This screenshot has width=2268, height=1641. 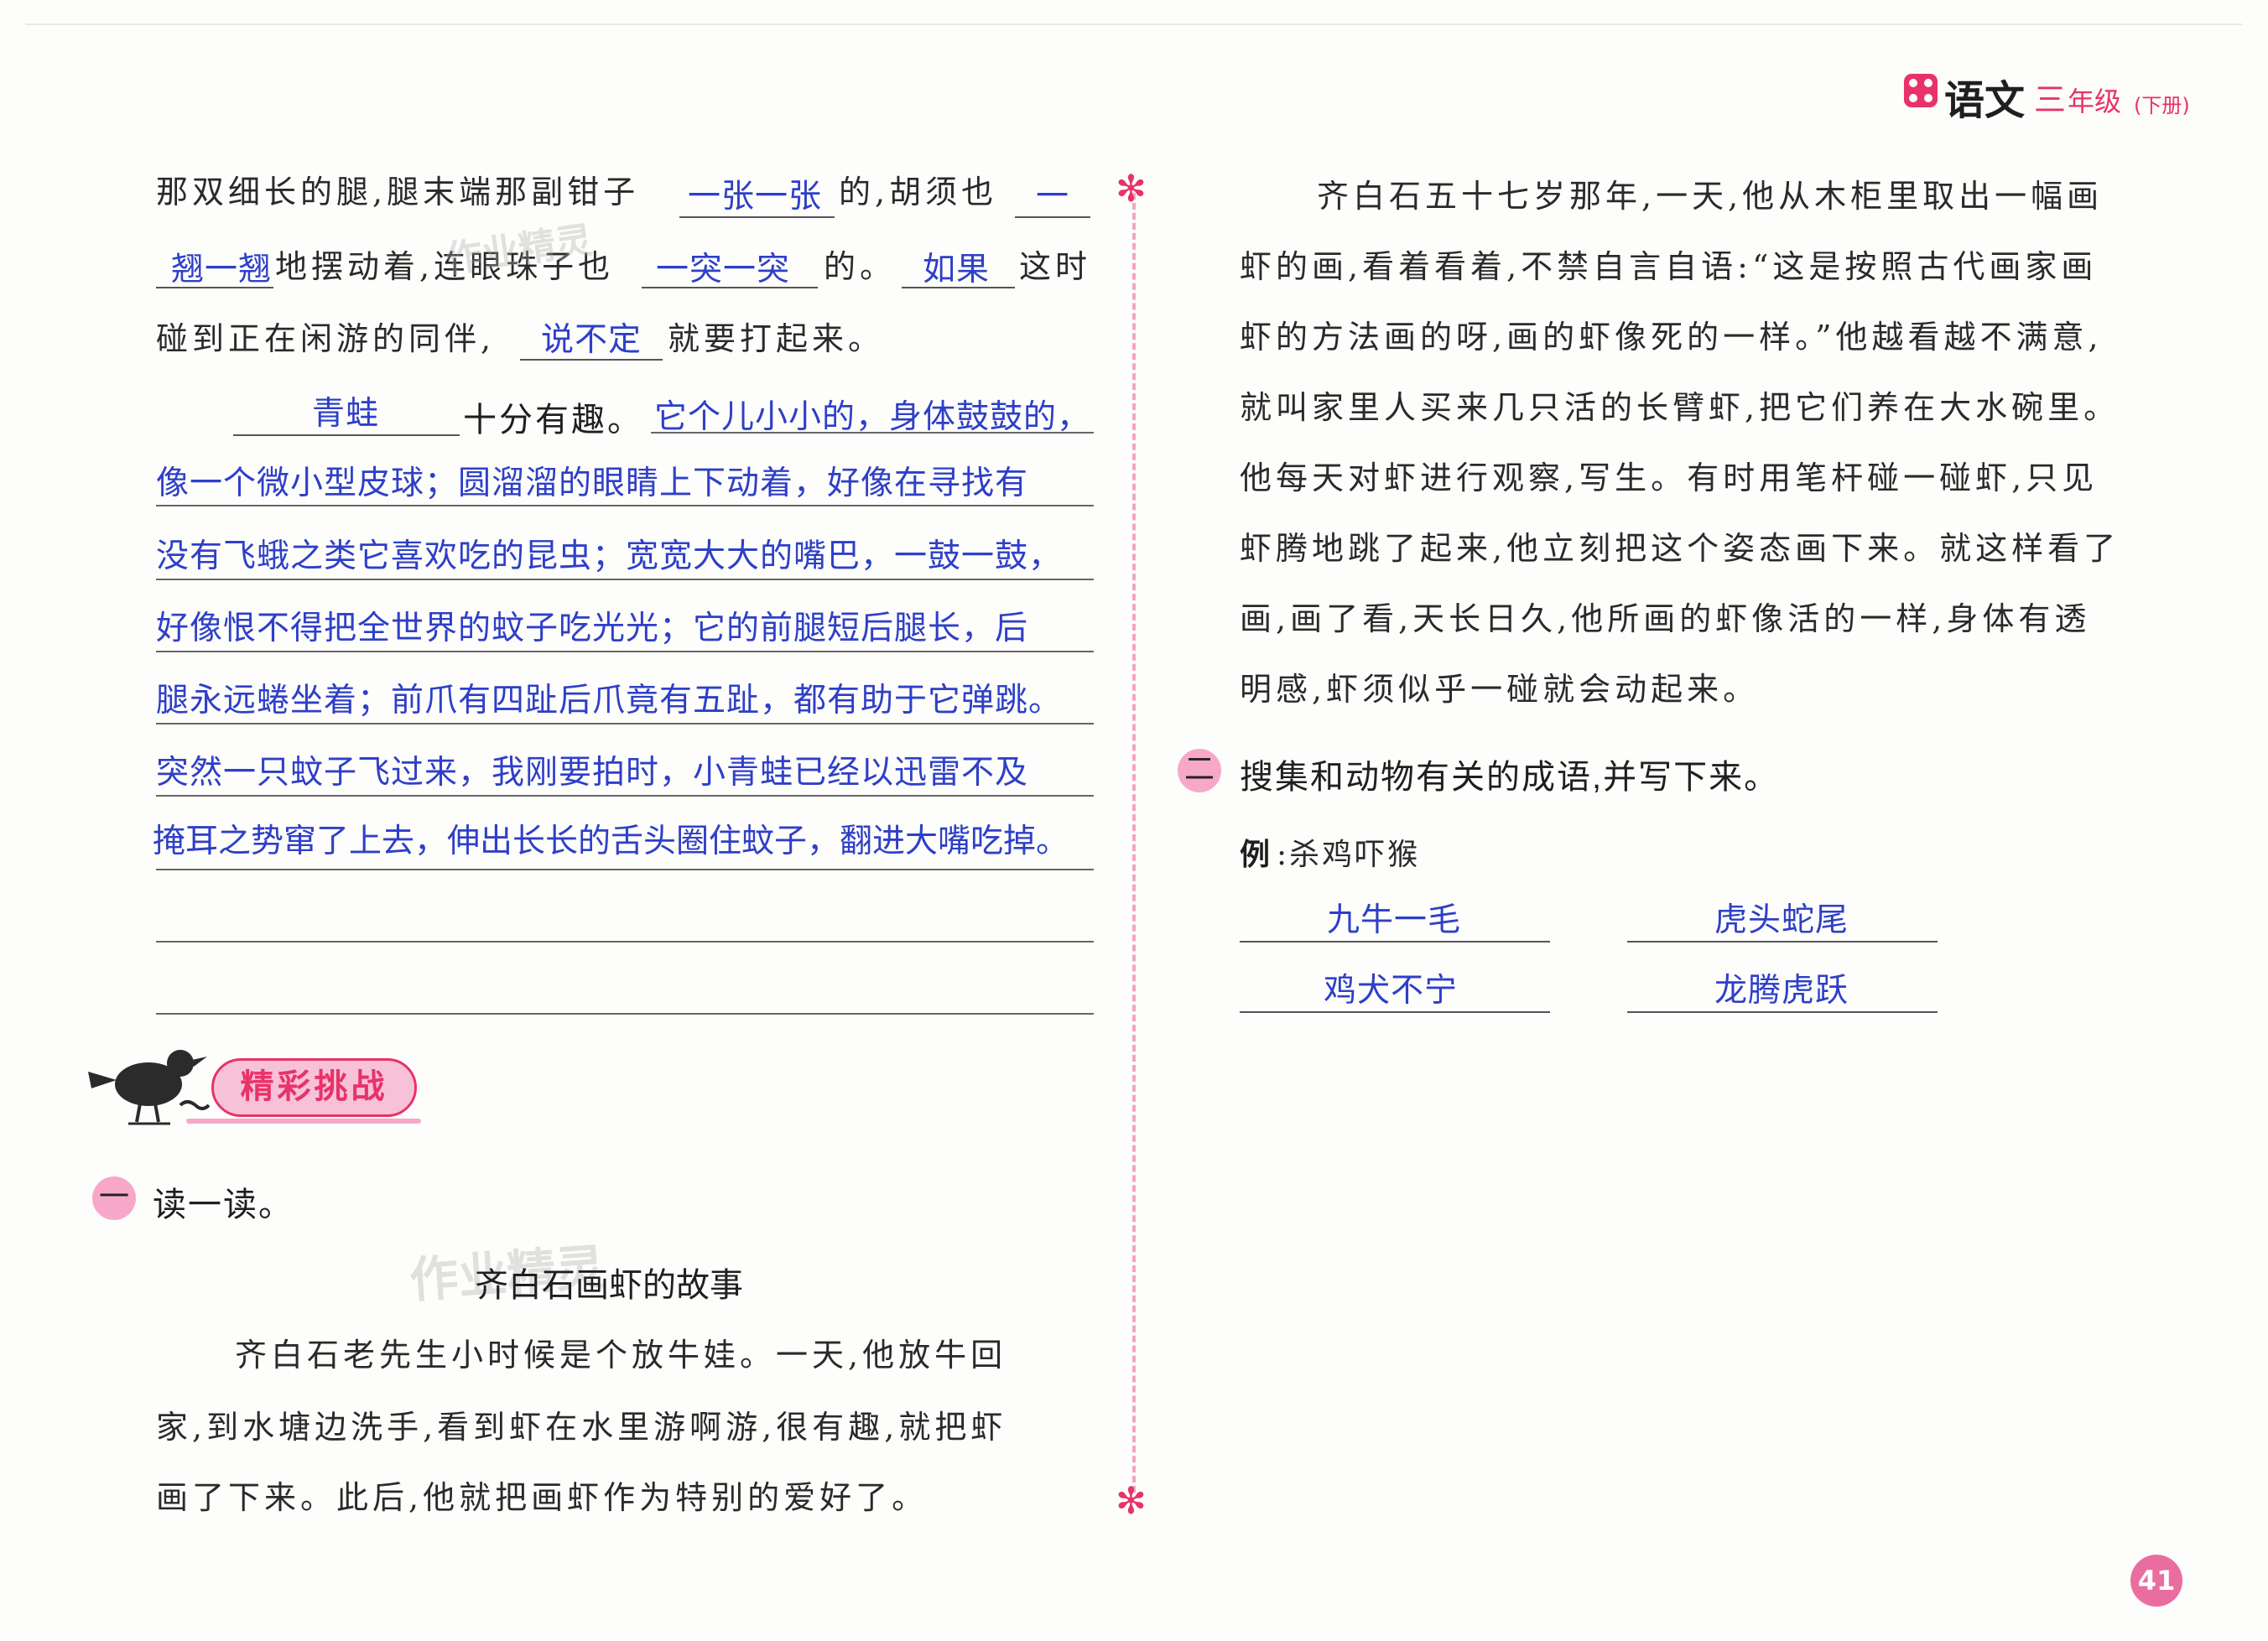 I want to click on fill-line-3: 碰到正在闲游的同伴,, so click(x=326, y=339).